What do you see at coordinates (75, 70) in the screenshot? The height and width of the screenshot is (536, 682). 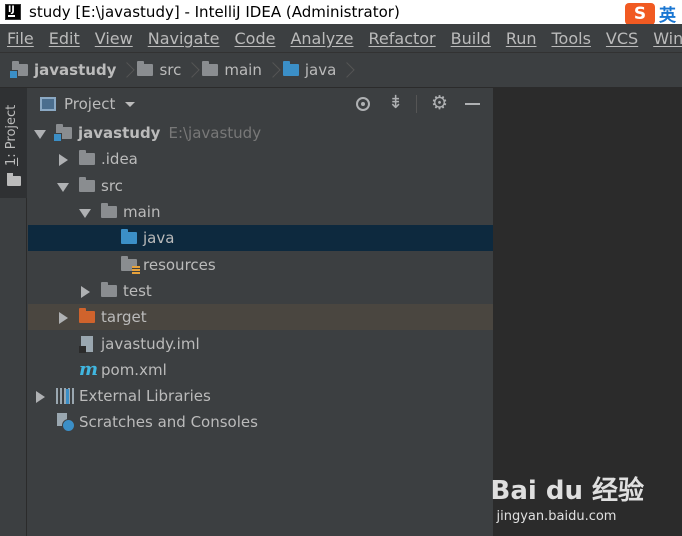 I see `breadcrumb-label: javastudy` at bounding box center [75, 70].